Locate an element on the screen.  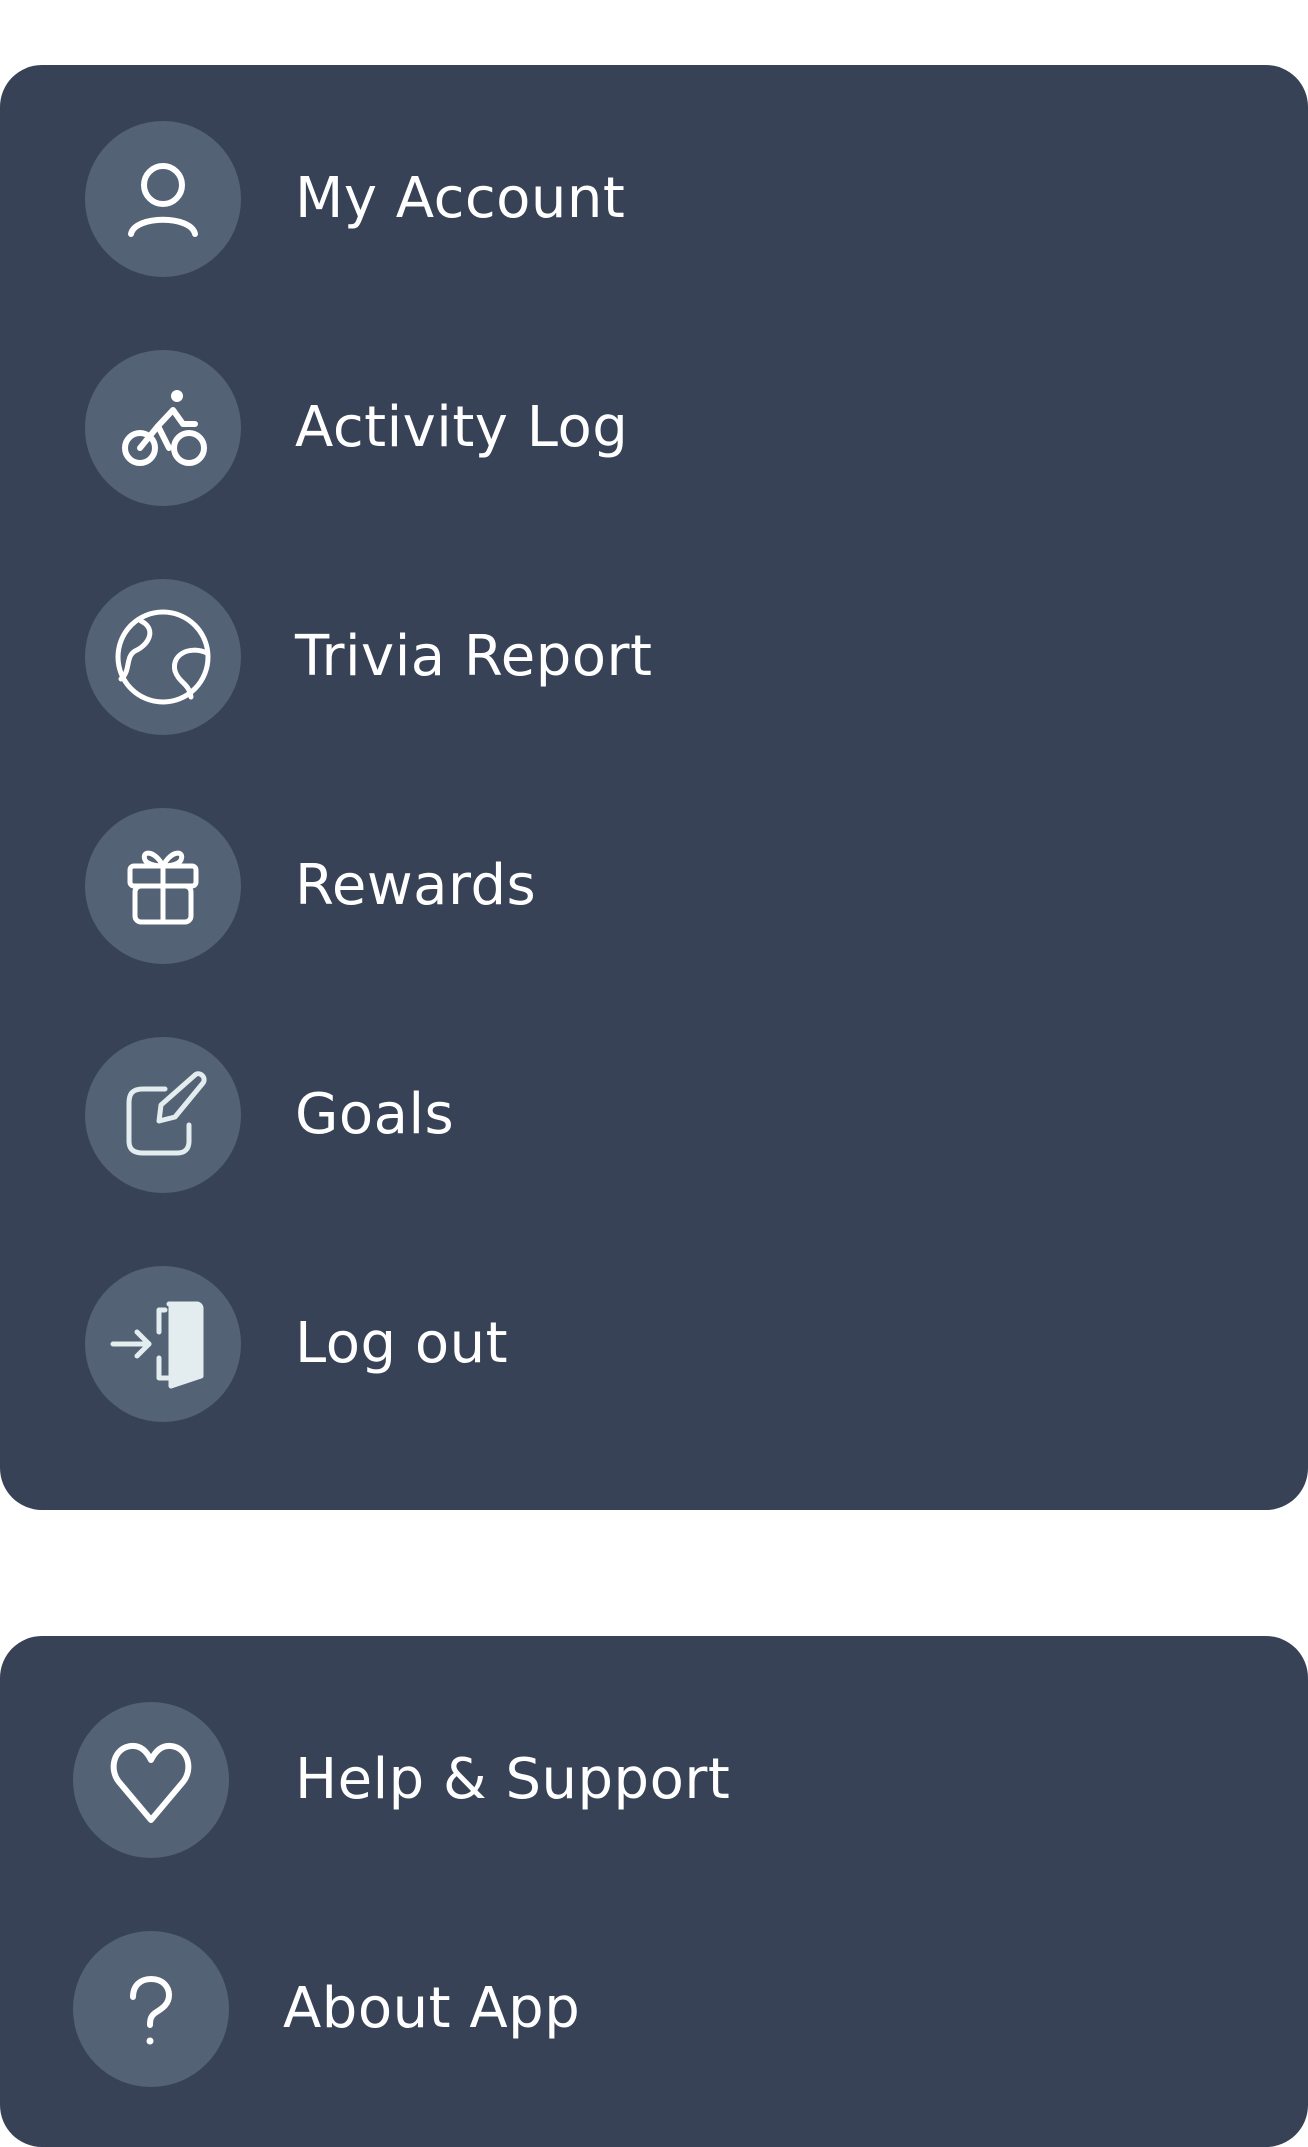
menu-item-my-account: My Account is located at coordinates (654, 199).